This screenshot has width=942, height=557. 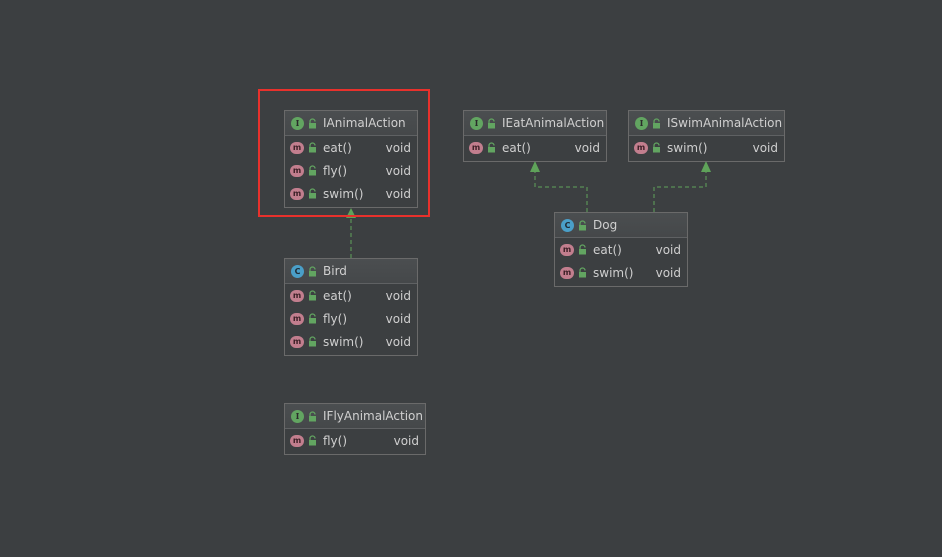 I want to click on node-title: ISwimAnimalAction, so click(x=725, y=123).